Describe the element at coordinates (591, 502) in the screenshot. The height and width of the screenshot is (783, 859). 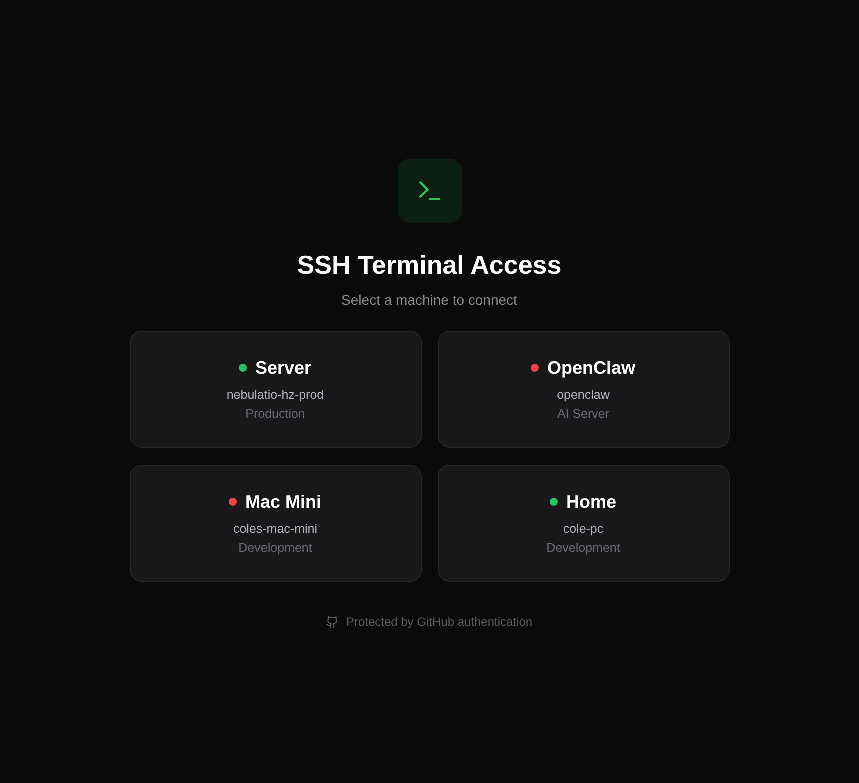
I see `machine-name: Home` at that location.